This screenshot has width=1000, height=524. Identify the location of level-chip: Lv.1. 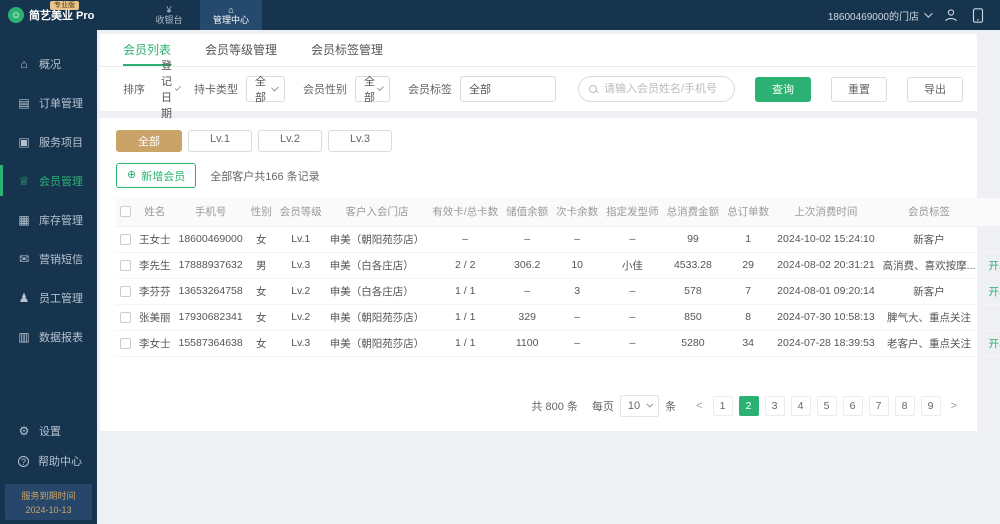
(220, 141).